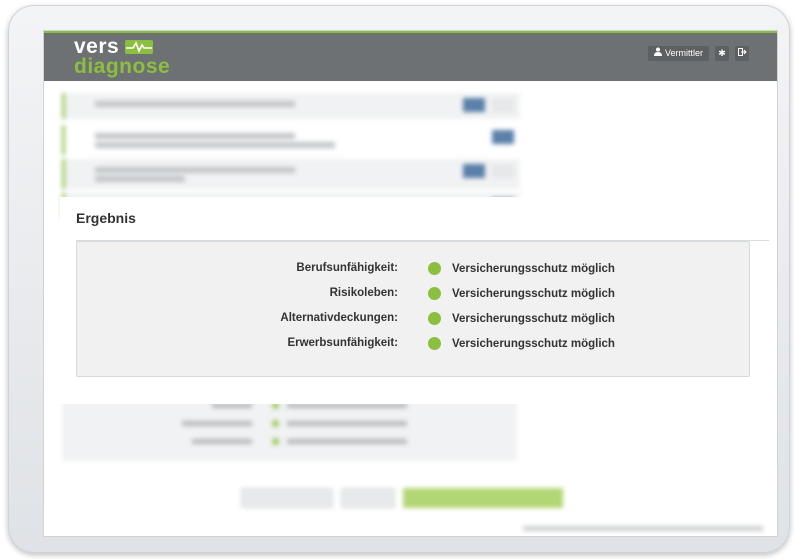  I want to click on logout-button, so click(742, 53).